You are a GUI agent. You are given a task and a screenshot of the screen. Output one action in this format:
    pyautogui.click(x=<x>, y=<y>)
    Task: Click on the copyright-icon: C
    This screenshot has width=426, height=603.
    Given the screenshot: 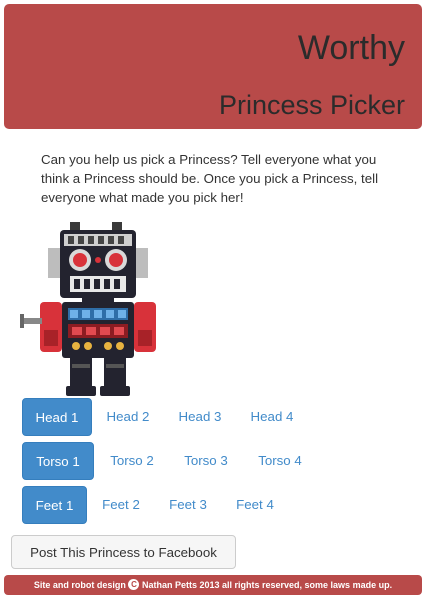 What is the action you would take?
    pyautogui.click(x=134, y=585)
    